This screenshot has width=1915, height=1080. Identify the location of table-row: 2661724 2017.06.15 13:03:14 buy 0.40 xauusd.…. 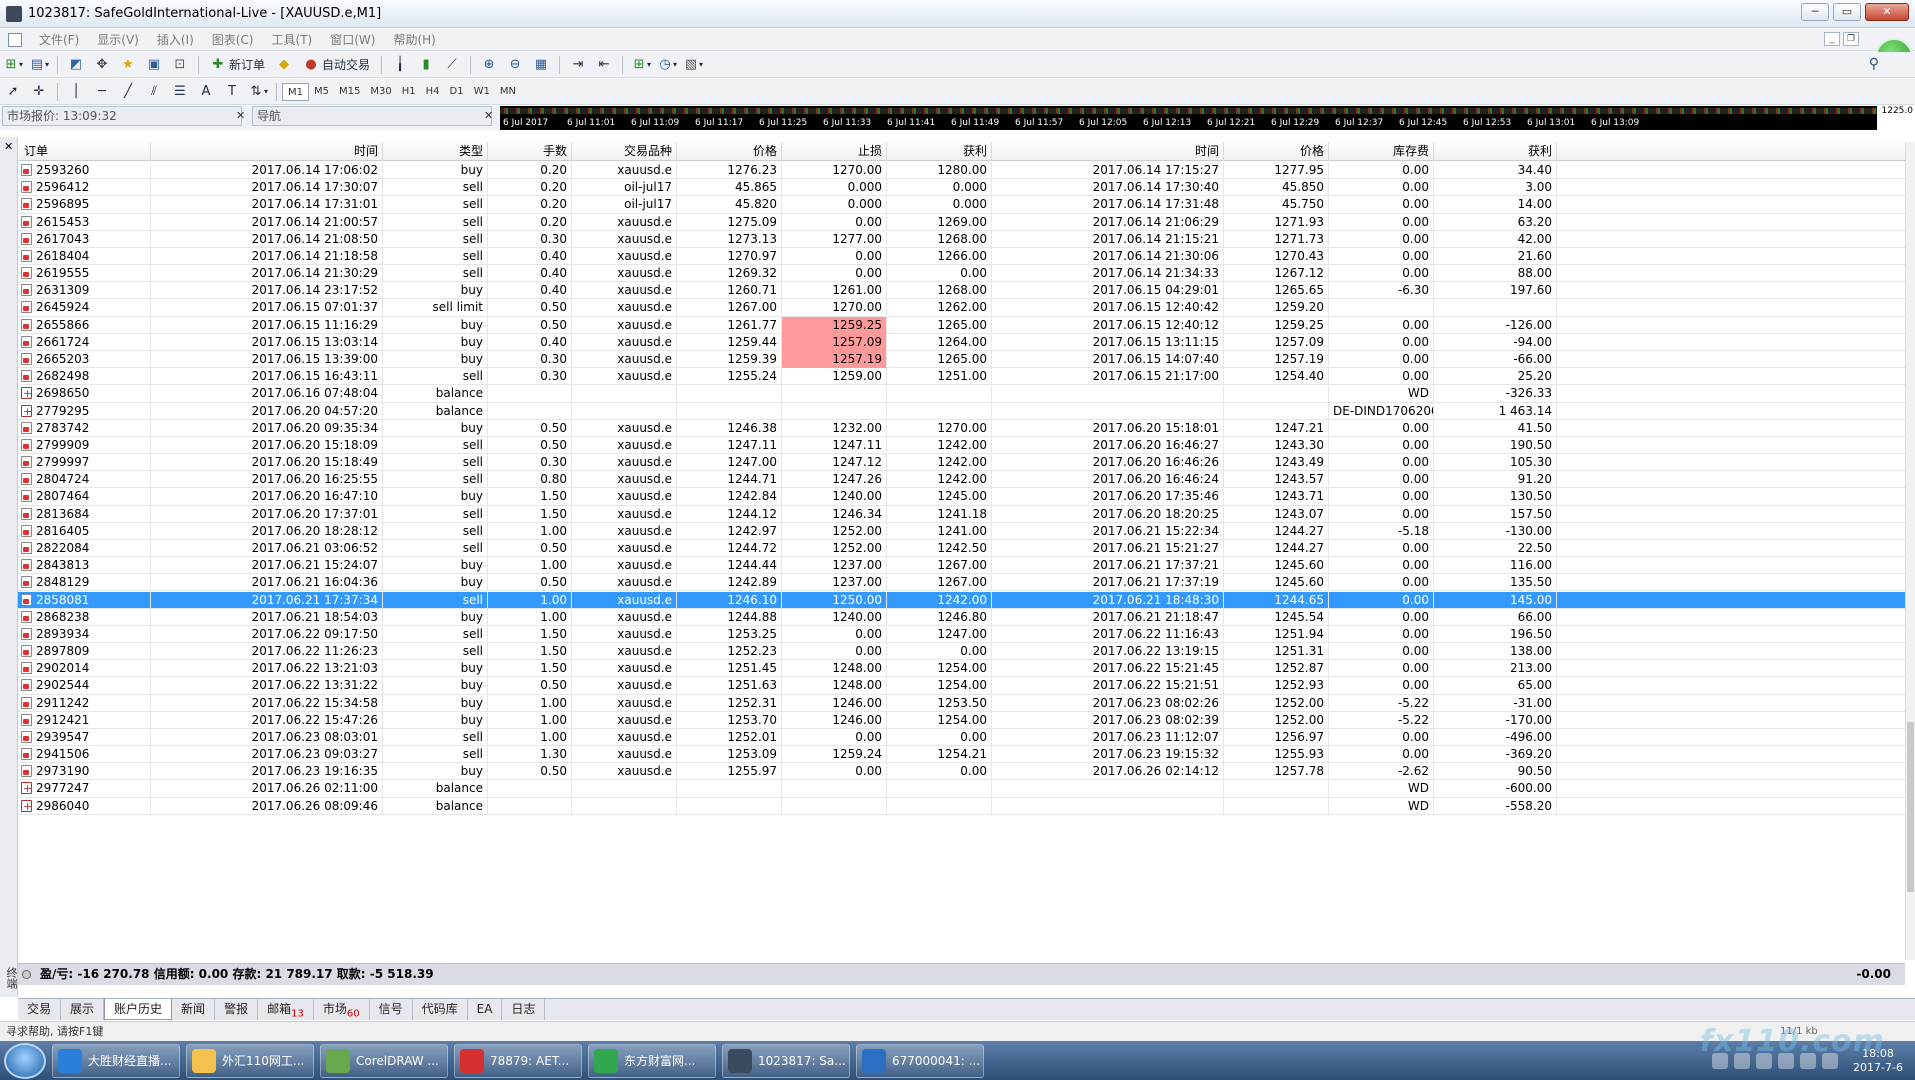
(961, 342).